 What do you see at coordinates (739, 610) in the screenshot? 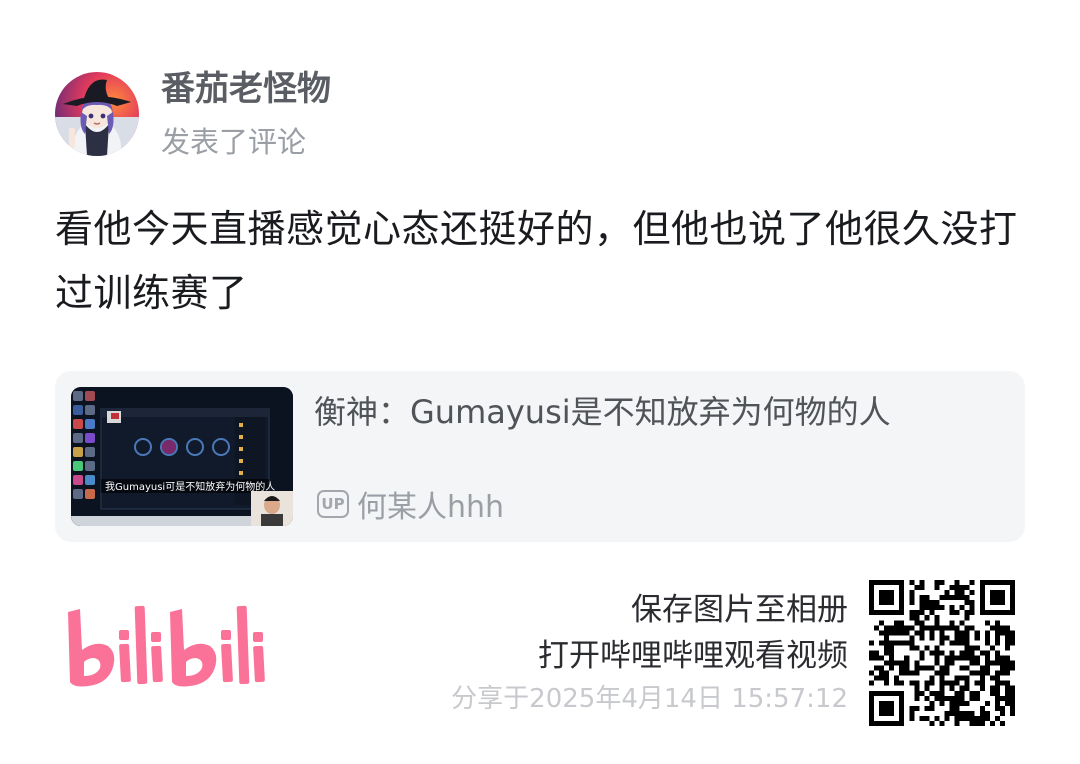
I see `save-to-album-text: 保存图片至相册` at bounding box center [739, 610].